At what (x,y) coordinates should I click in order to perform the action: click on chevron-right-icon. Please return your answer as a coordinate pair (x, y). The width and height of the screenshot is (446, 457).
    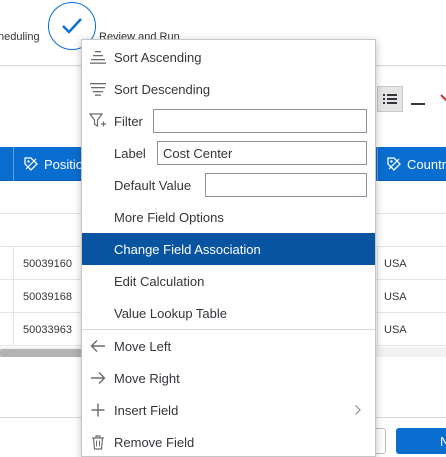
    Looking at the image, I should click on (358, 410).